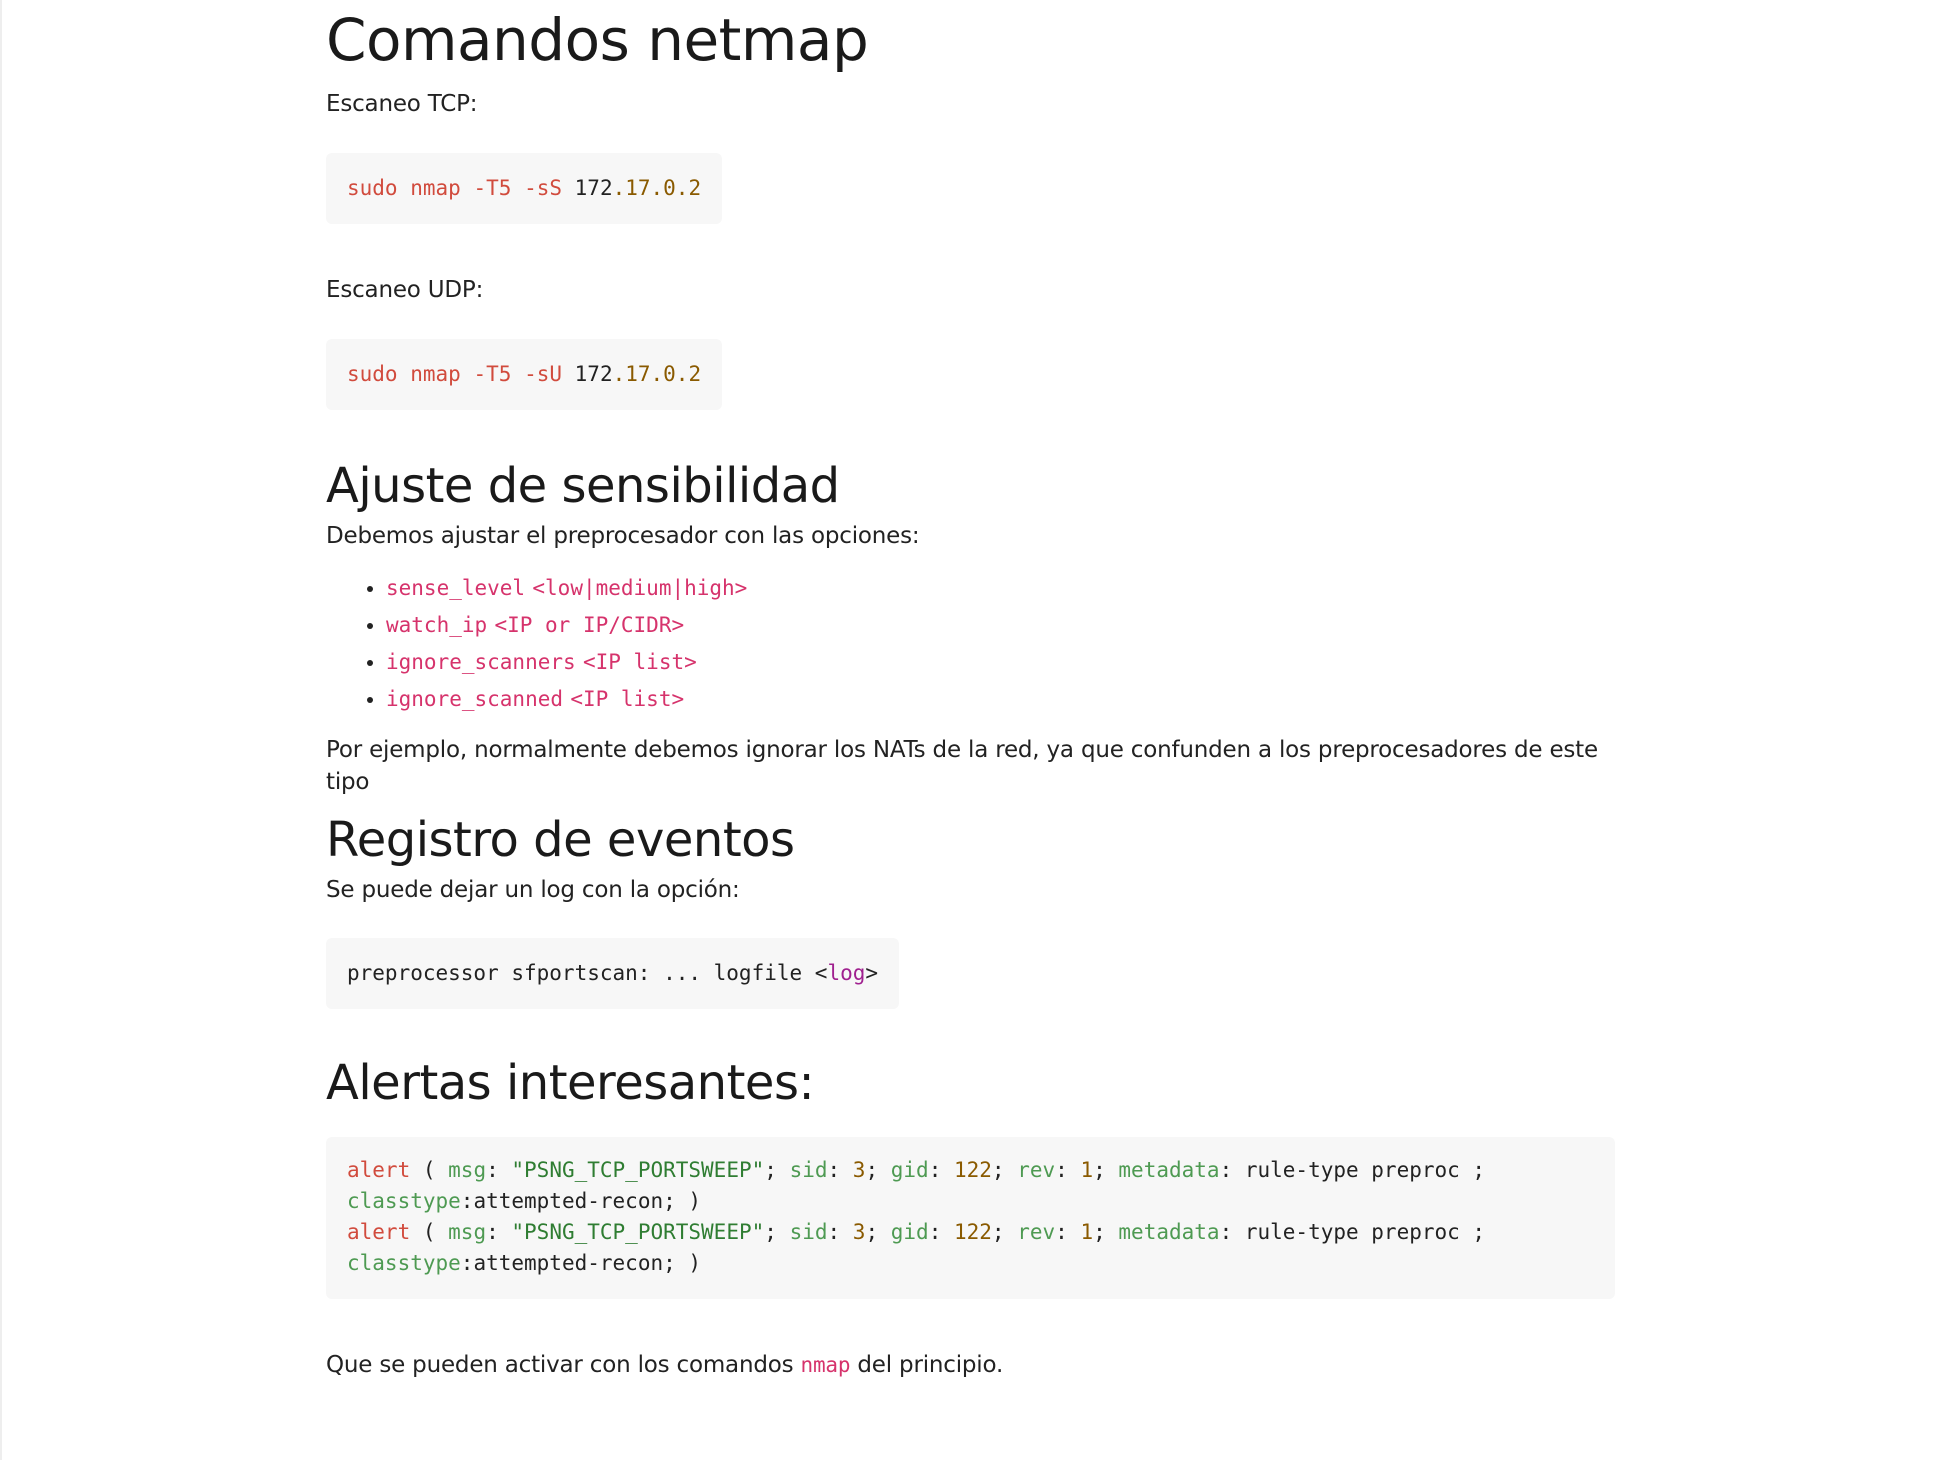 This screenshot has height=1460, width=1936. Describe the element at coordinates (543, 188) in the screenshot. I see `code-flag-ss: -sS` at that location.